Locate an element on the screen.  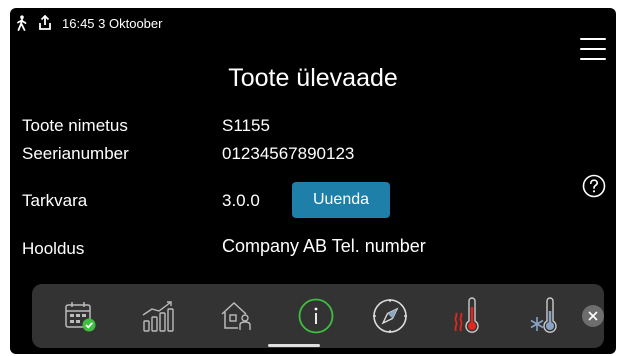
info-circle-icon is located at coordinates (316, 316).